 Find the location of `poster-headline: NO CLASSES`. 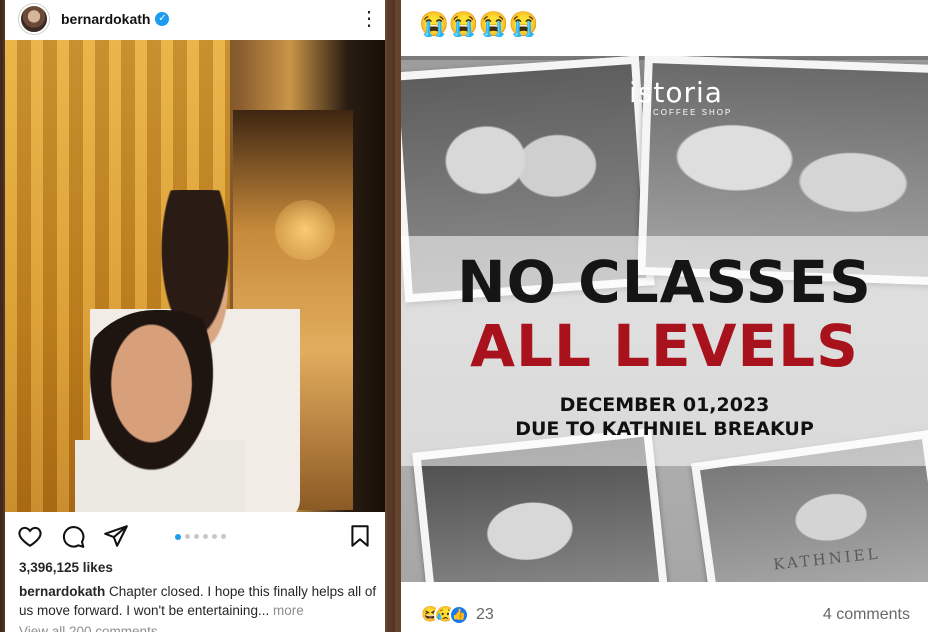

poster-headline: NO CLASSES is located at coordinates (664, 282).